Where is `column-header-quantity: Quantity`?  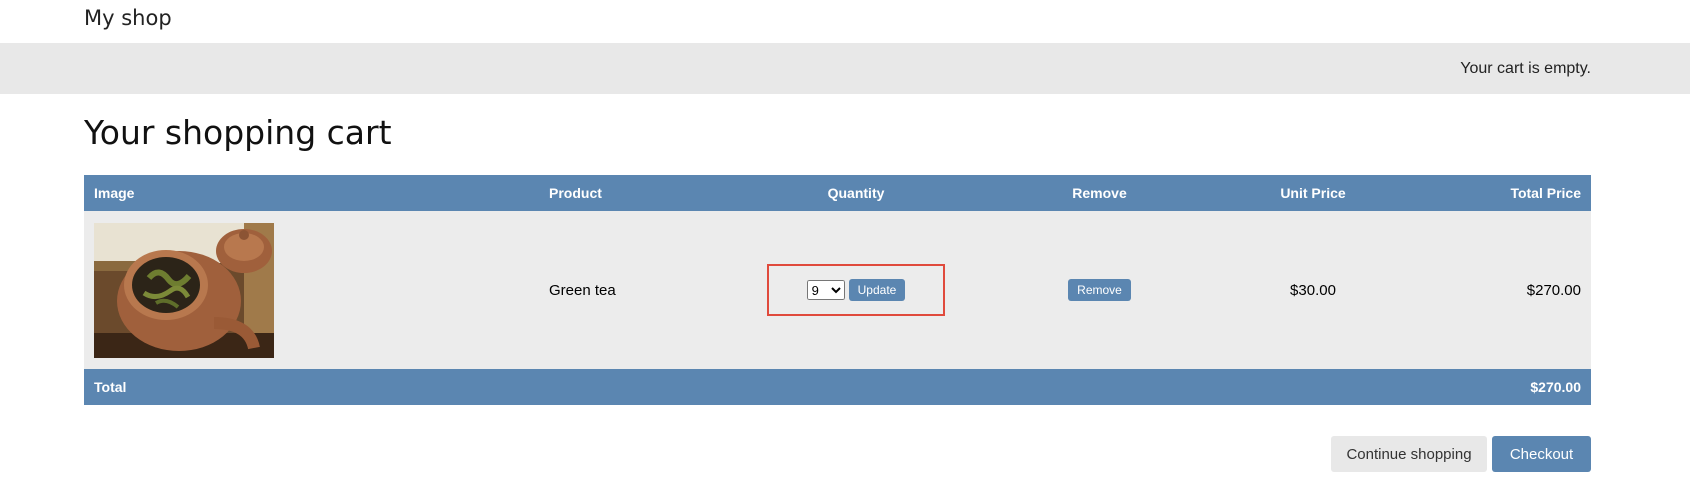
column-header-quantity: Quantity is located at coordinates (856, 193).